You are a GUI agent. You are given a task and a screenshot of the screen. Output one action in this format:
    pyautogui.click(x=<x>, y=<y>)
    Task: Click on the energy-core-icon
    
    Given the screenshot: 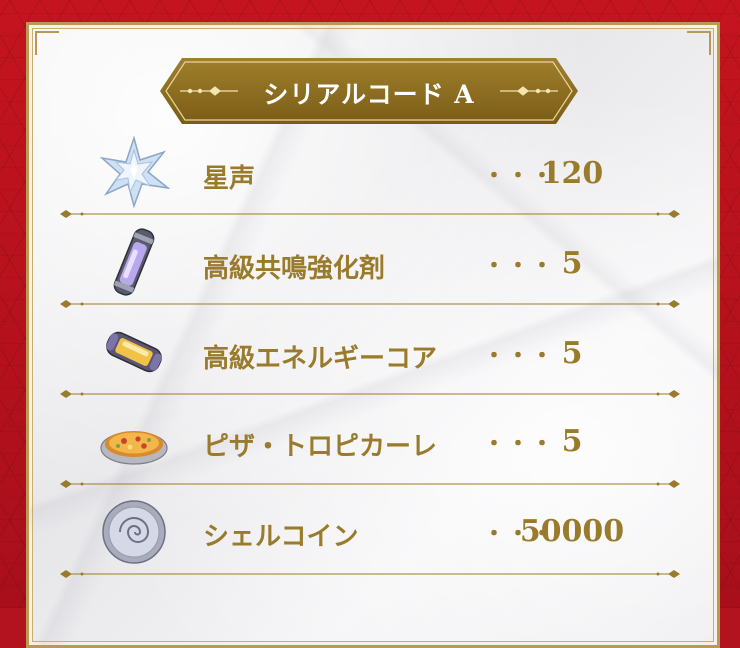 What is the action you would take?
    pyautogui.click(x=134, y=352)
    